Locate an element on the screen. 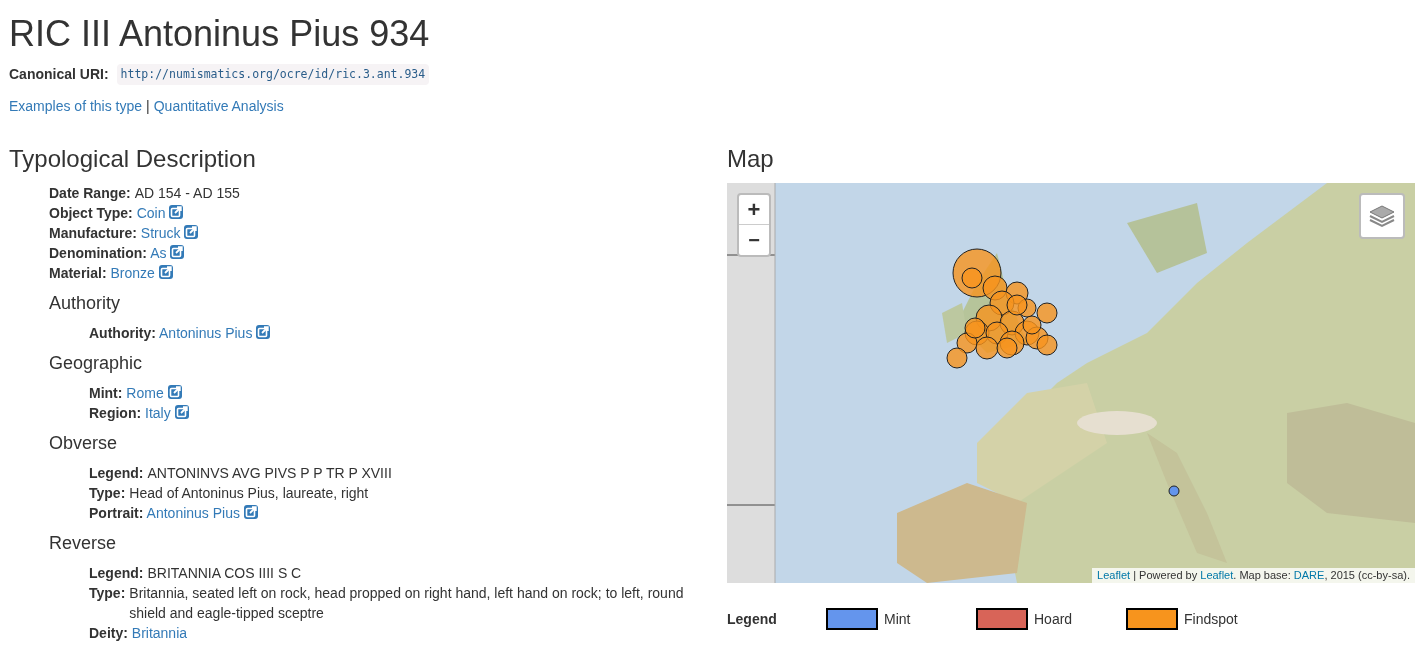 This screenshot has height=647, width=1425. field-value: Britannia, seated left on rock, head propped on right hand, left hand on rock; to left, round shield and eagle-tipped sceptre is located at coordinates (407, 604).